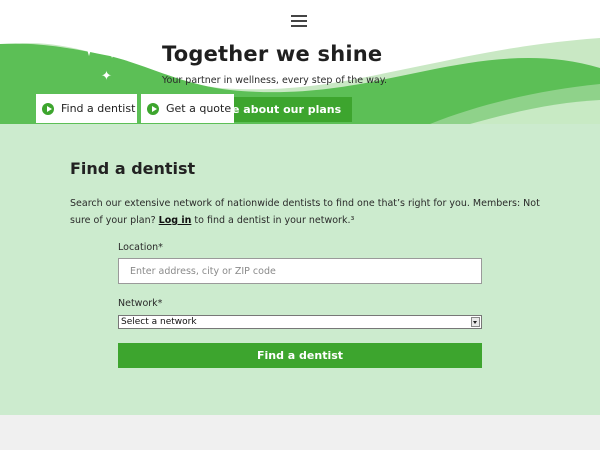 The image size is (600, 450). What do you see at coordinates (299, 21) in the screenshot?
I see `menu-icon` at bounding box center [299, 21].